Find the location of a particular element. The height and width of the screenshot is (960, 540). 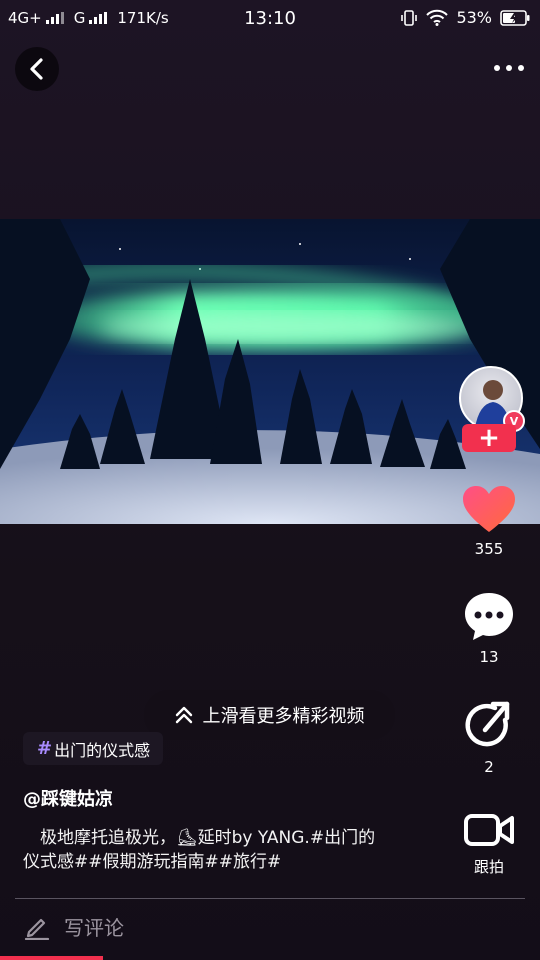

pencil-icon is located at coordinates (37, 929).